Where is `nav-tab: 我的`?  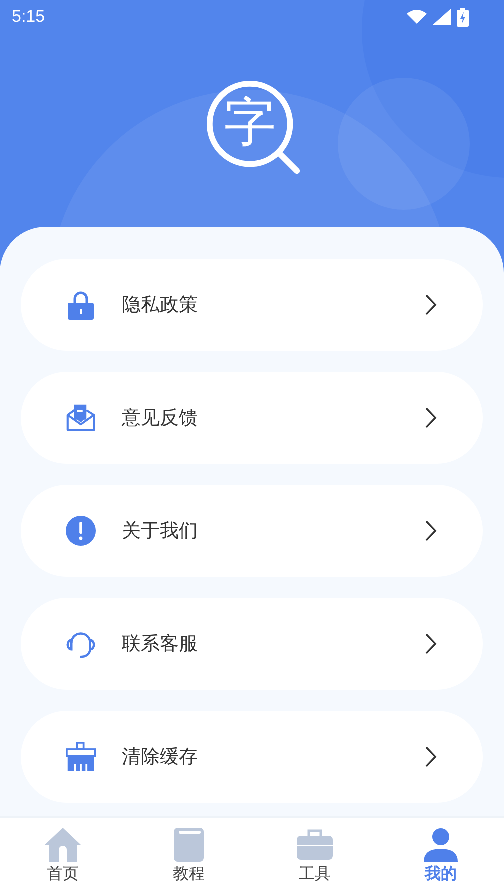
nav-tab: 我的 is located at coordinates (441, 857).